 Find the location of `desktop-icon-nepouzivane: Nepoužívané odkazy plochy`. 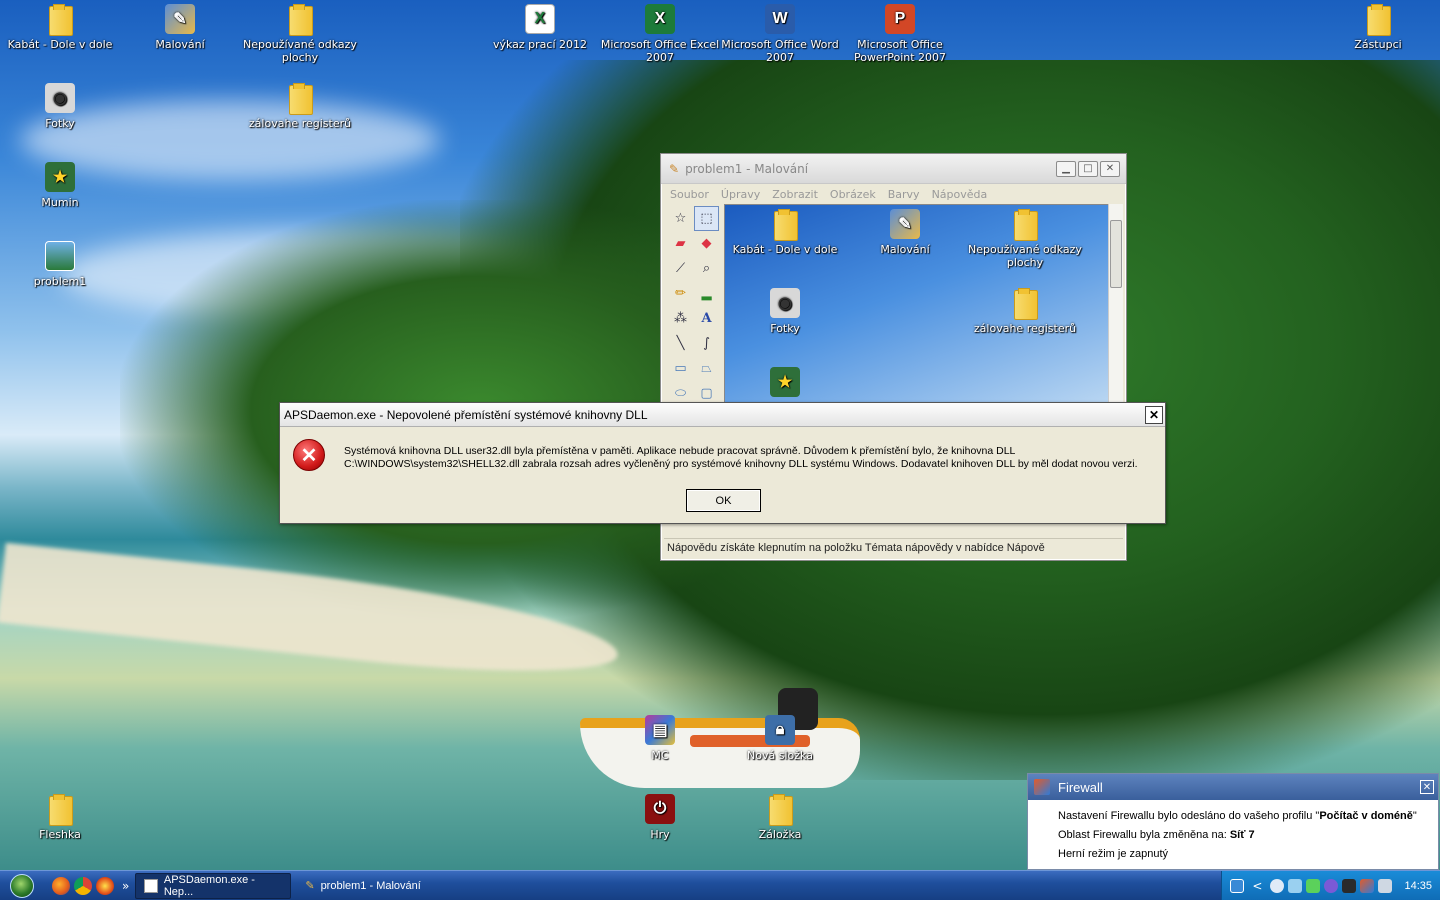

desktop-icon-nepouzivane: Nepoužívané odkazy plochy is located at coordinates (300, 34).